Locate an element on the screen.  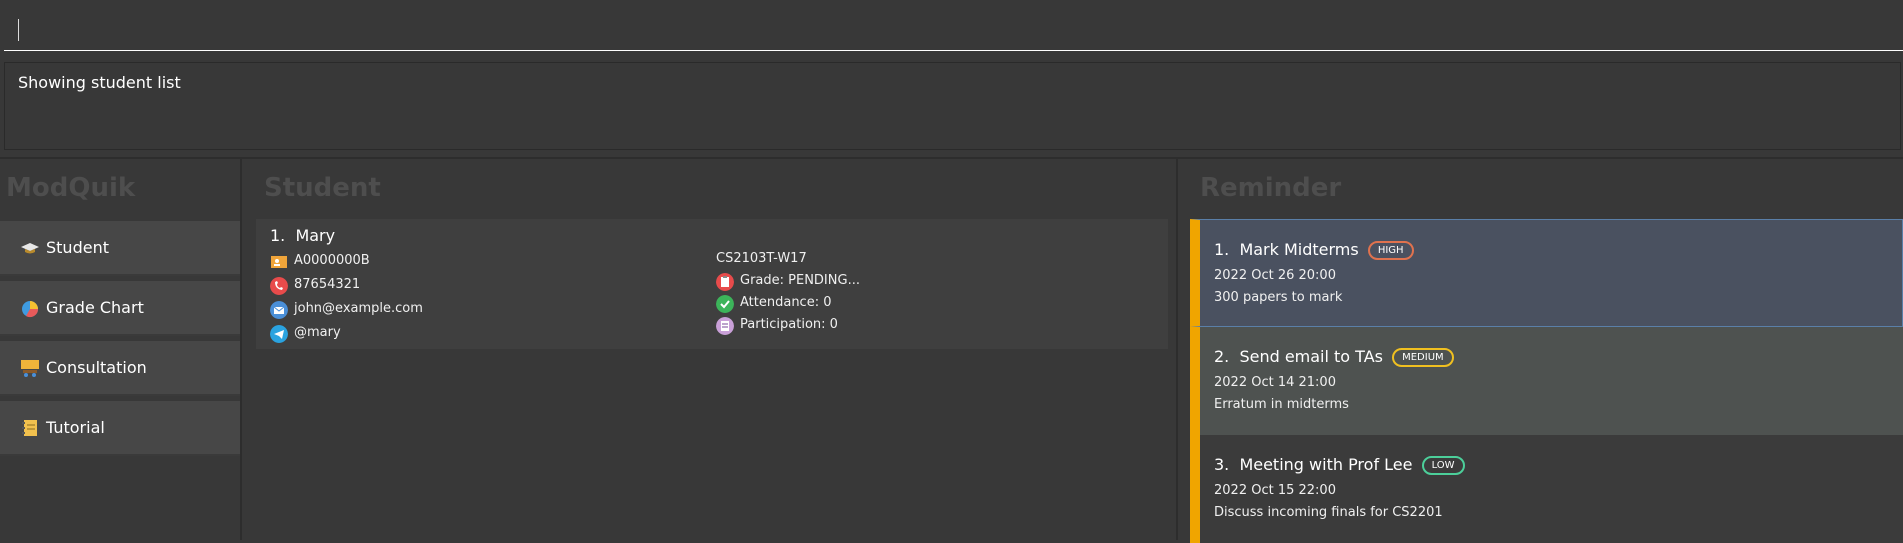
command-box is located at coordinates (953, 28).